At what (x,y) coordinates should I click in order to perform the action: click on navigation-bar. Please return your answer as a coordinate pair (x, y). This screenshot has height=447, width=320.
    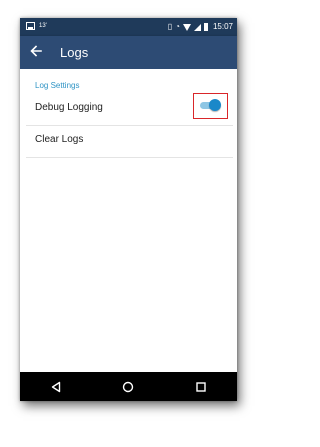
    Looking at the image, I should click on (128, 386).